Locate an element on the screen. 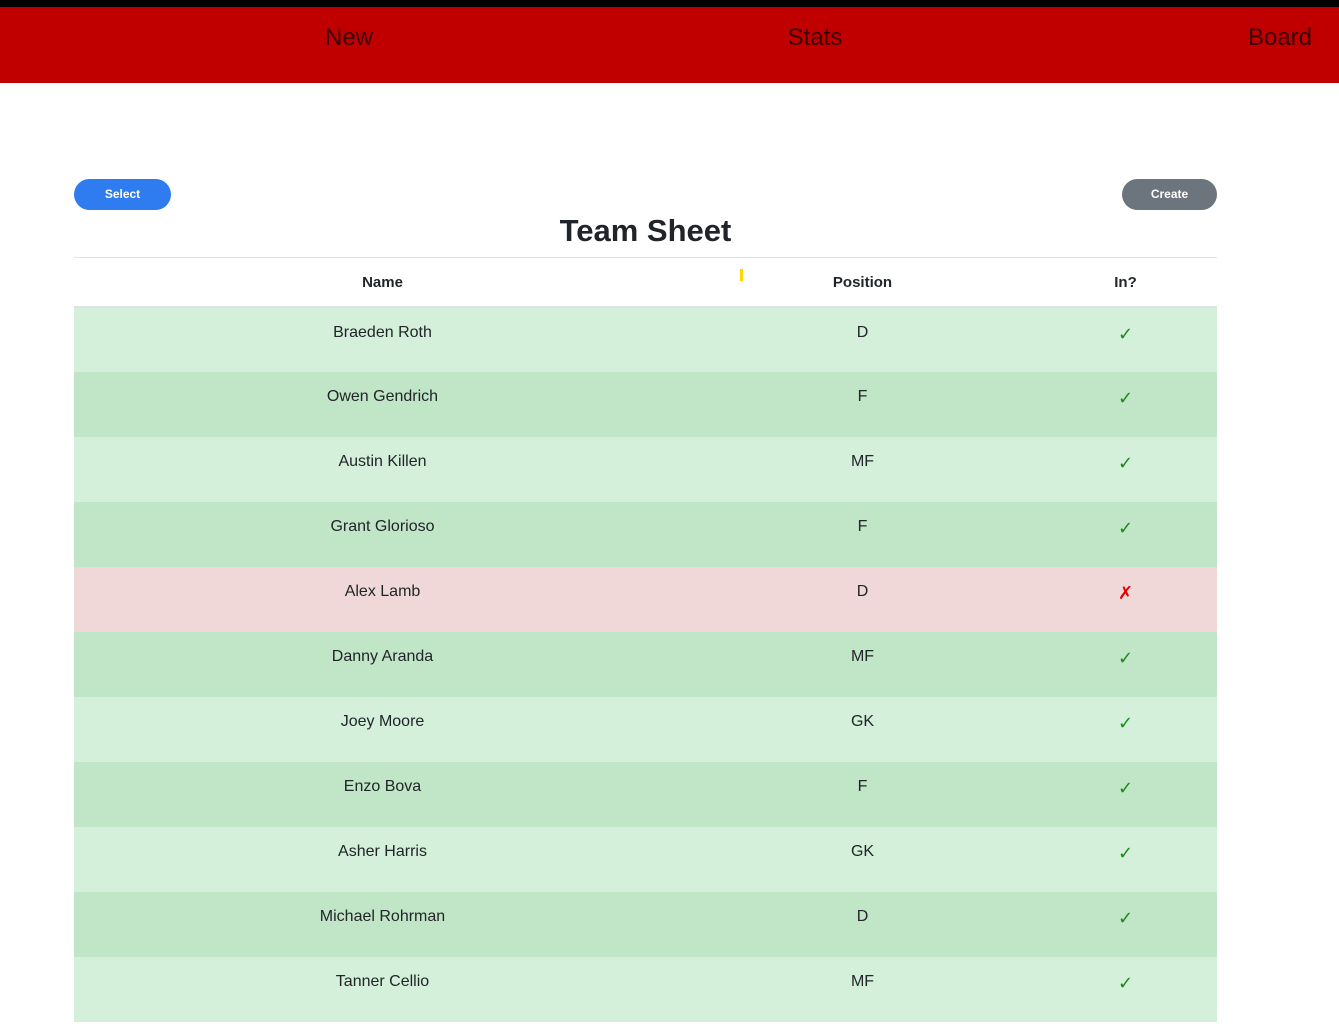  player-name-cell: Asher Harris is located at coordinates (382, 859).